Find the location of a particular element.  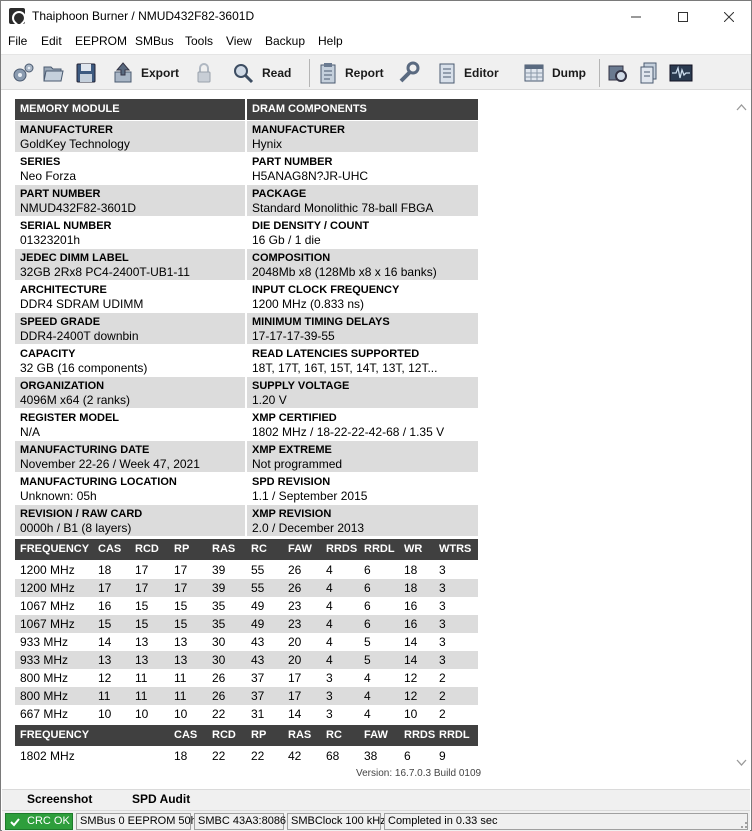

settings-button is located at coordinates (23, 73).